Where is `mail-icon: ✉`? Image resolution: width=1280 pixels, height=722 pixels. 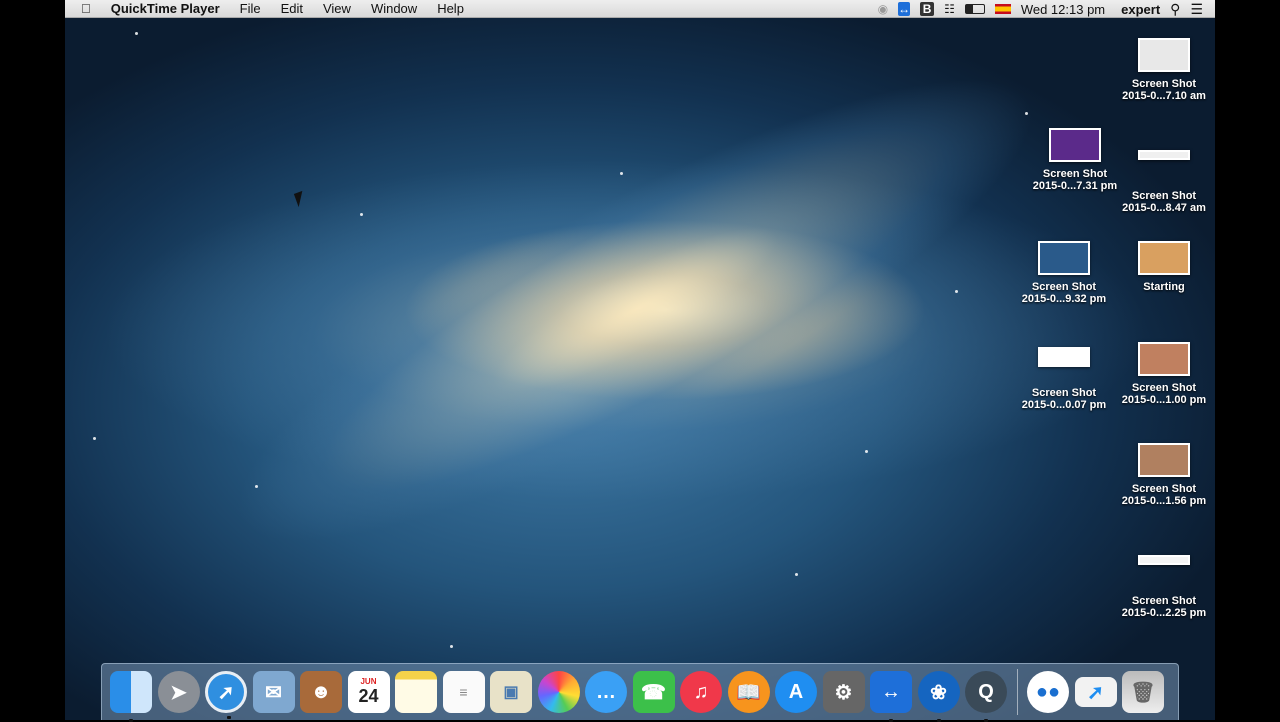
mail-icon: ✉ is located at coordinates (273, 692).